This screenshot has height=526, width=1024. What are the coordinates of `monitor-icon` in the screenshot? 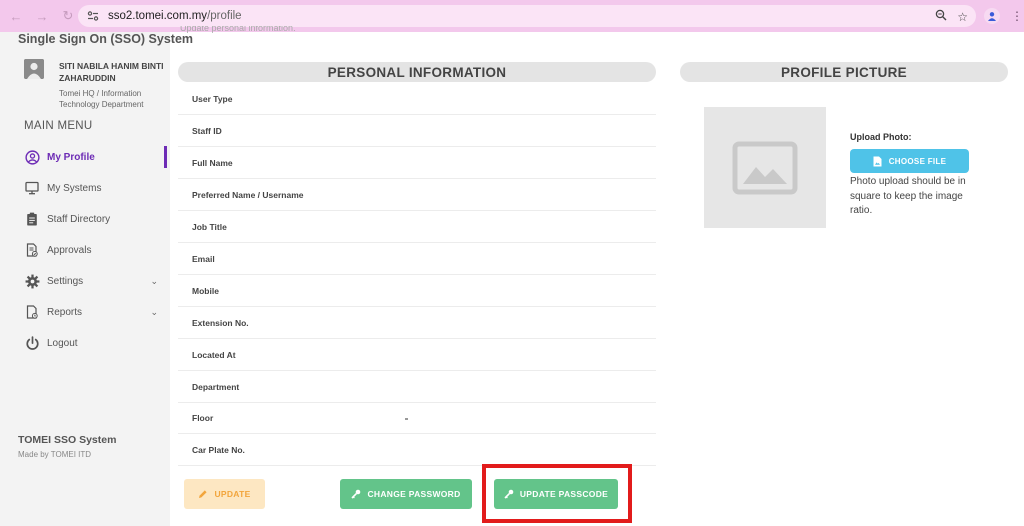 It's located at (32, 188).